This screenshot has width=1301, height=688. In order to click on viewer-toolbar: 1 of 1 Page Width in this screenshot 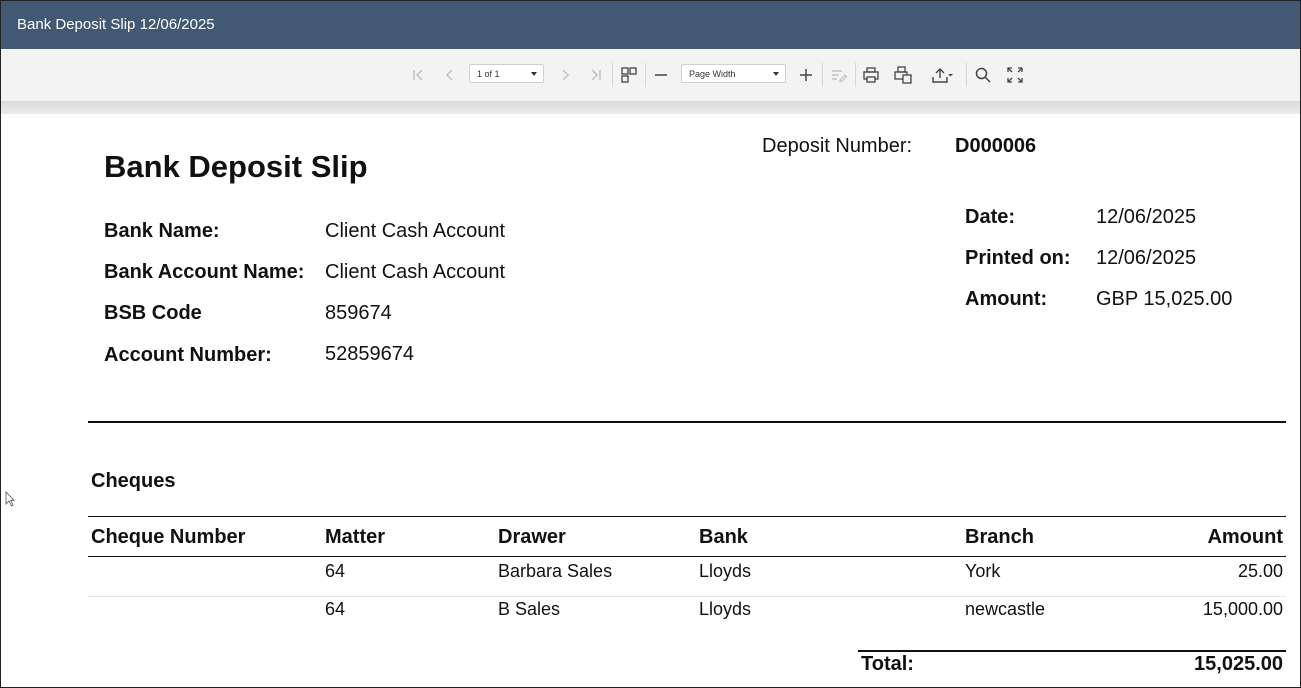, I will do `click(650, 75)`.